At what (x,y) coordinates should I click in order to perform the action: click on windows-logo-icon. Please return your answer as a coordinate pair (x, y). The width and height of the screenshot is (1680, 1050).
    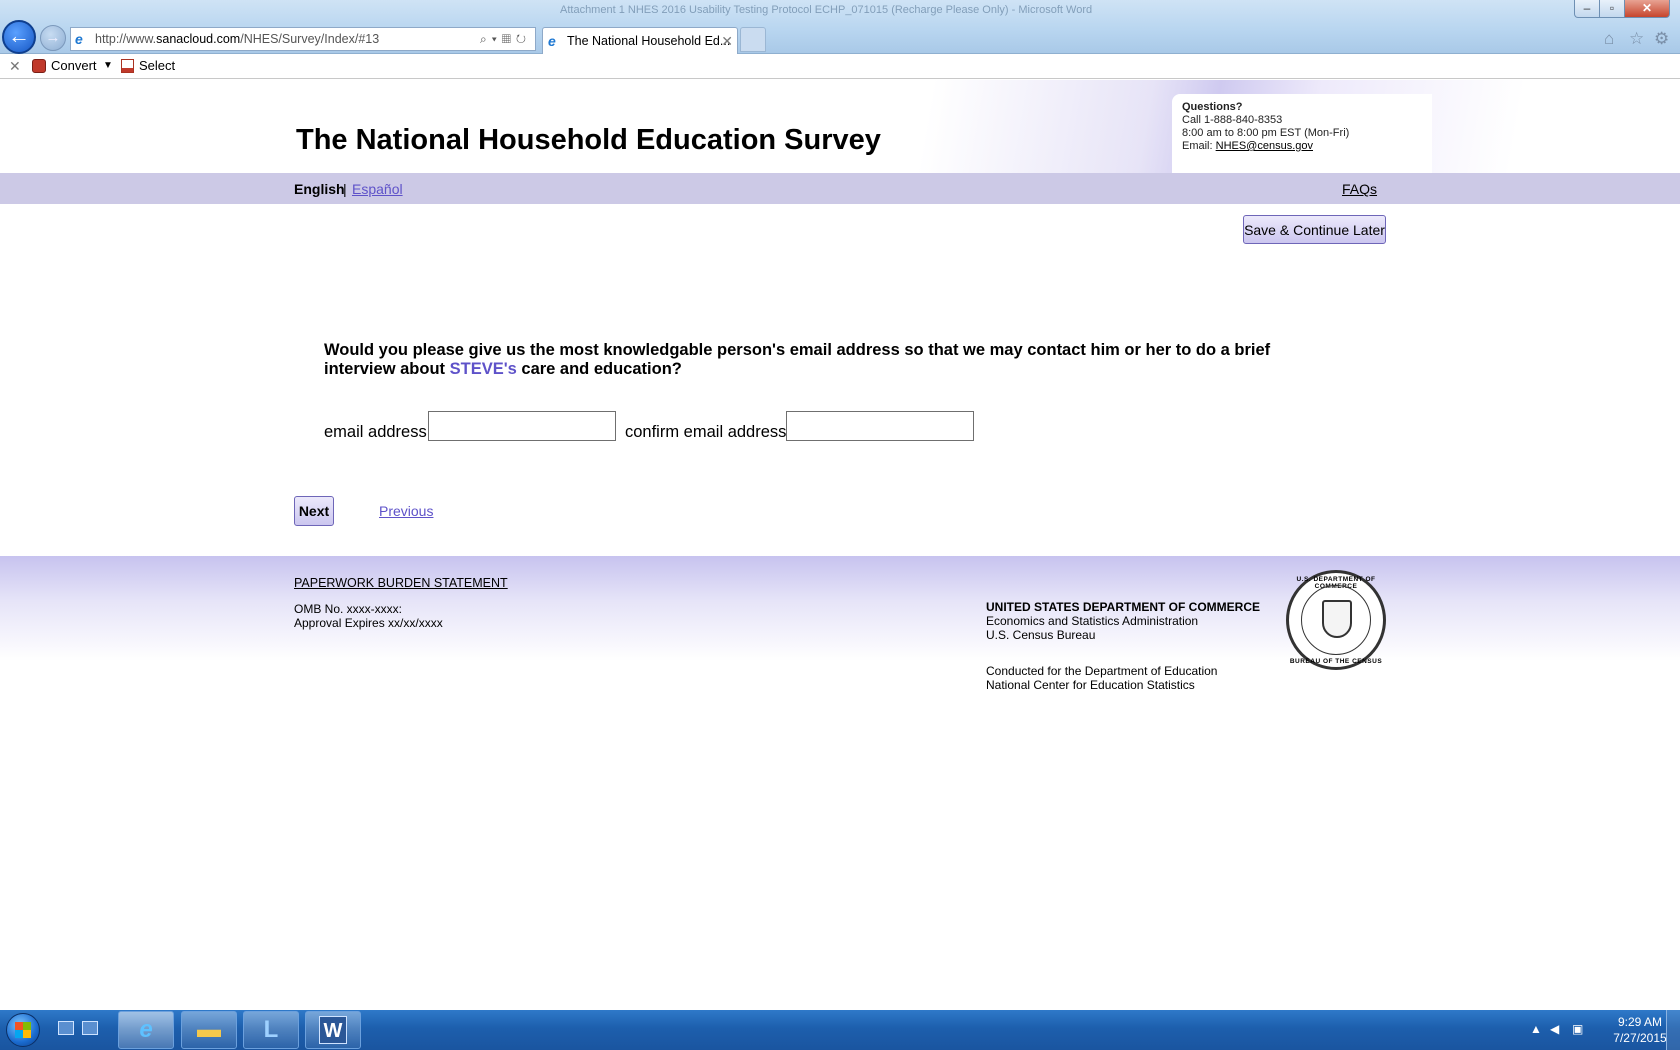
    Looking at the image, I should click on (23, 1030).